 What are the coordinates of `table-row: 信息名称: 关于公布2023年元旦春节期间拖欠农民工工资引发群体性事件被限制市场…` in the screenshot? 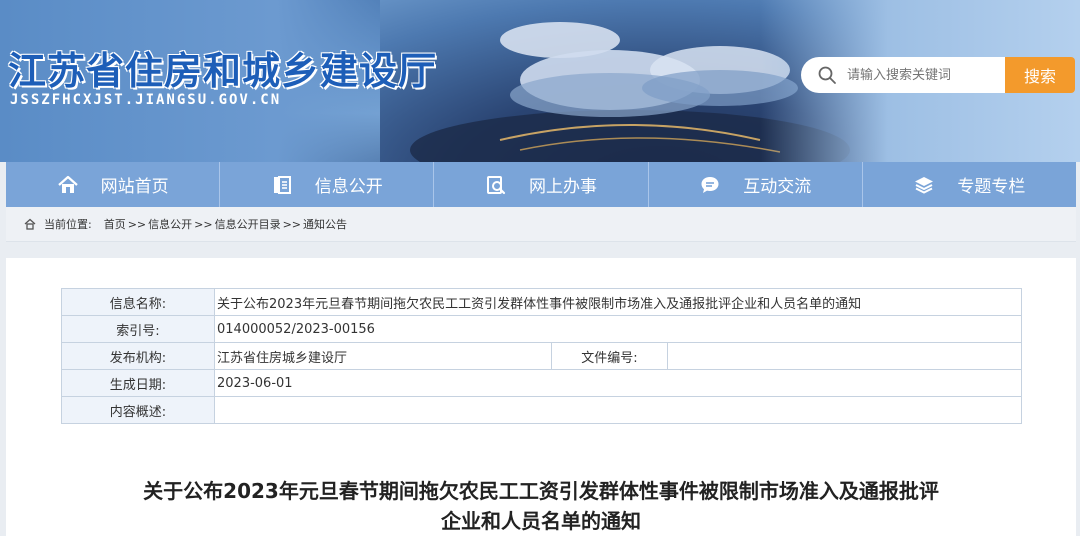 It's located at (541, 302).